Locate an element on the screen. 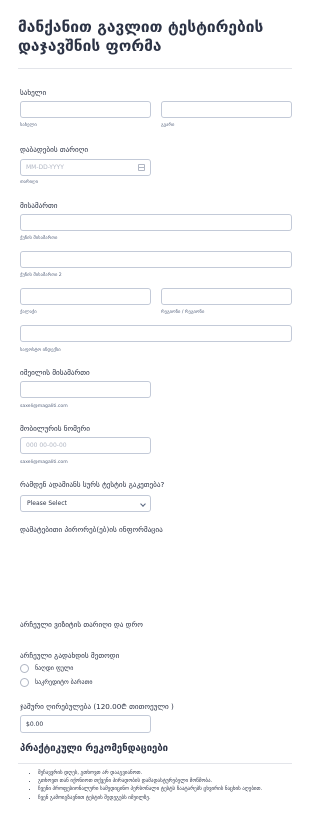  card-option-label: საკრედიტო ბარათი is located at coordinates (64, 682).